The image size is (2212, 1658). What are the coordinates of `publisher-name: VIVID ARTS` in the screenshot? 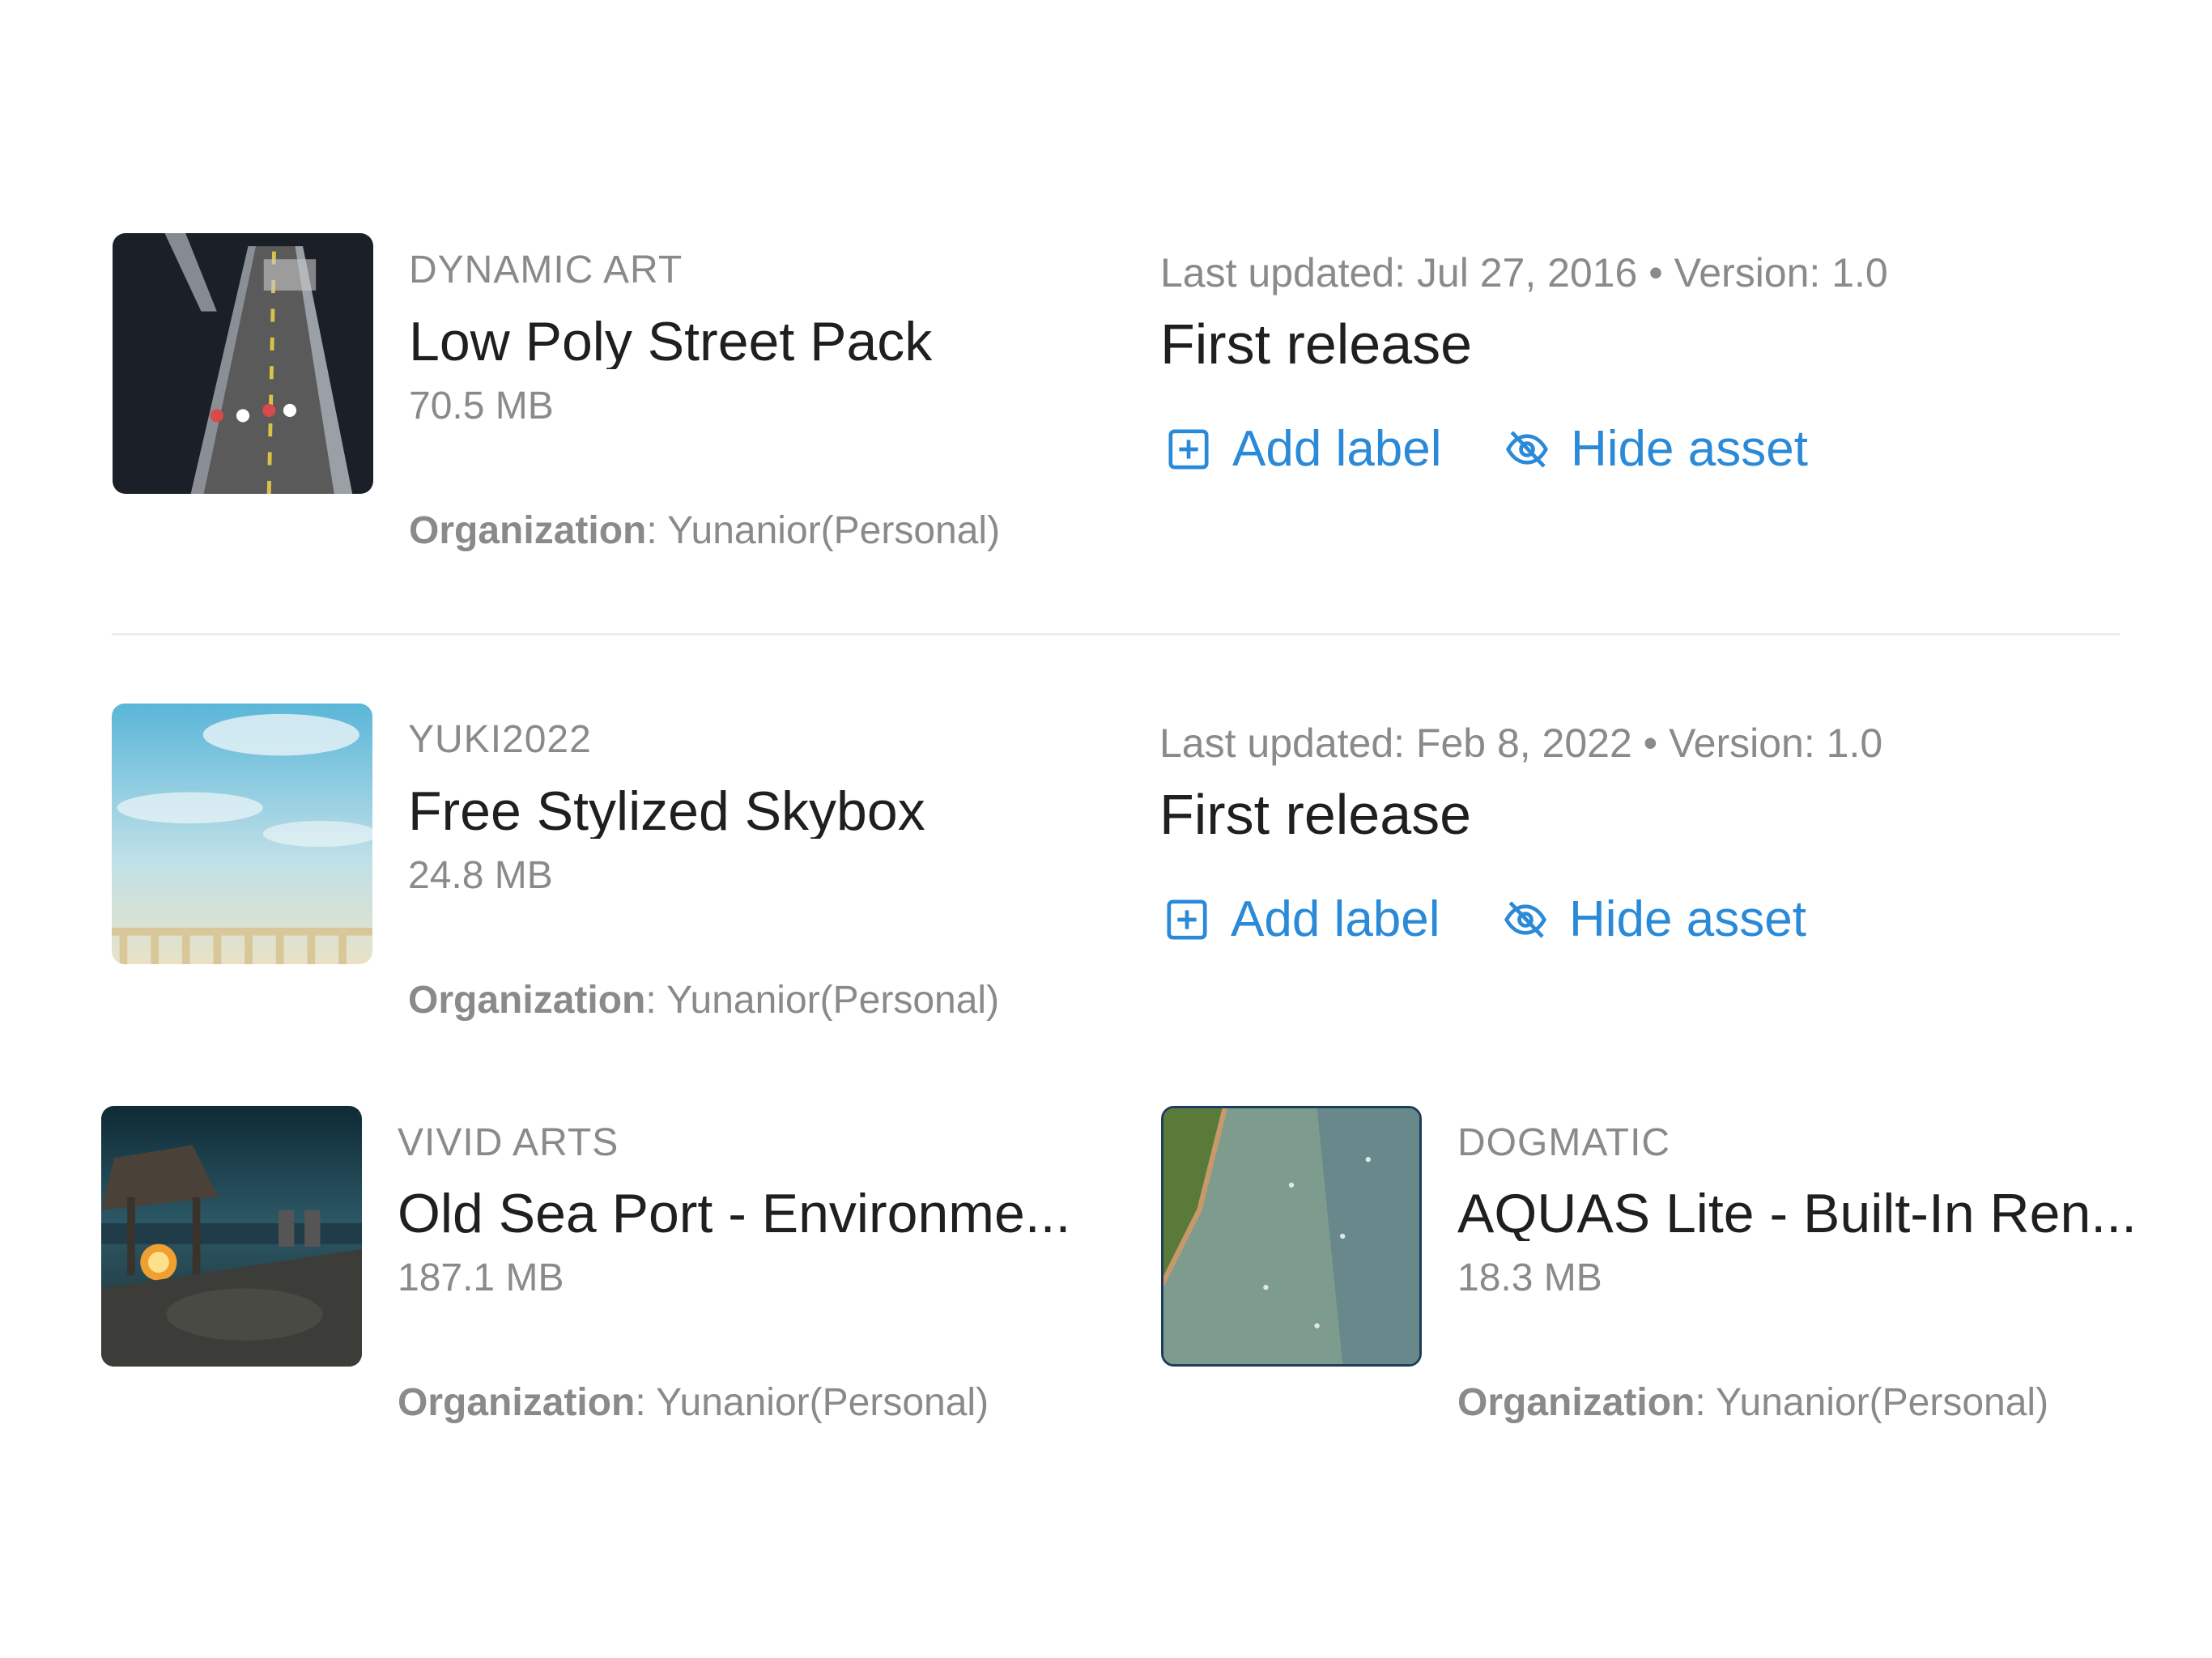 It's located at (509, 1142).